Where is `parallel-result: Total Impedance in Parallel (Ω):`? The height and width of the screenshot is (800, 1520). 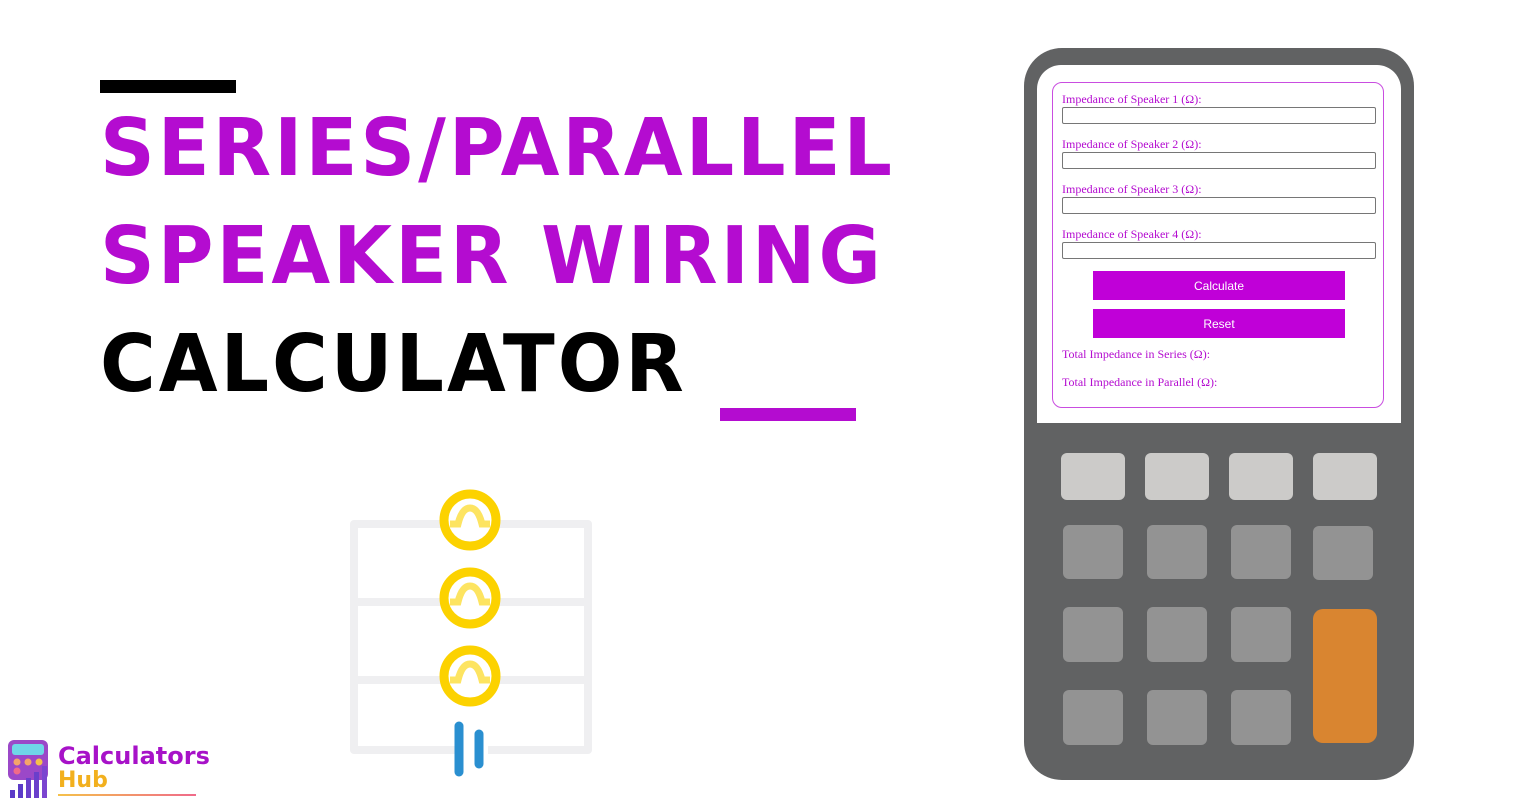
parallel-result: Total Impedance in Parallel (Ω): is located at coordinates (1139, 382).